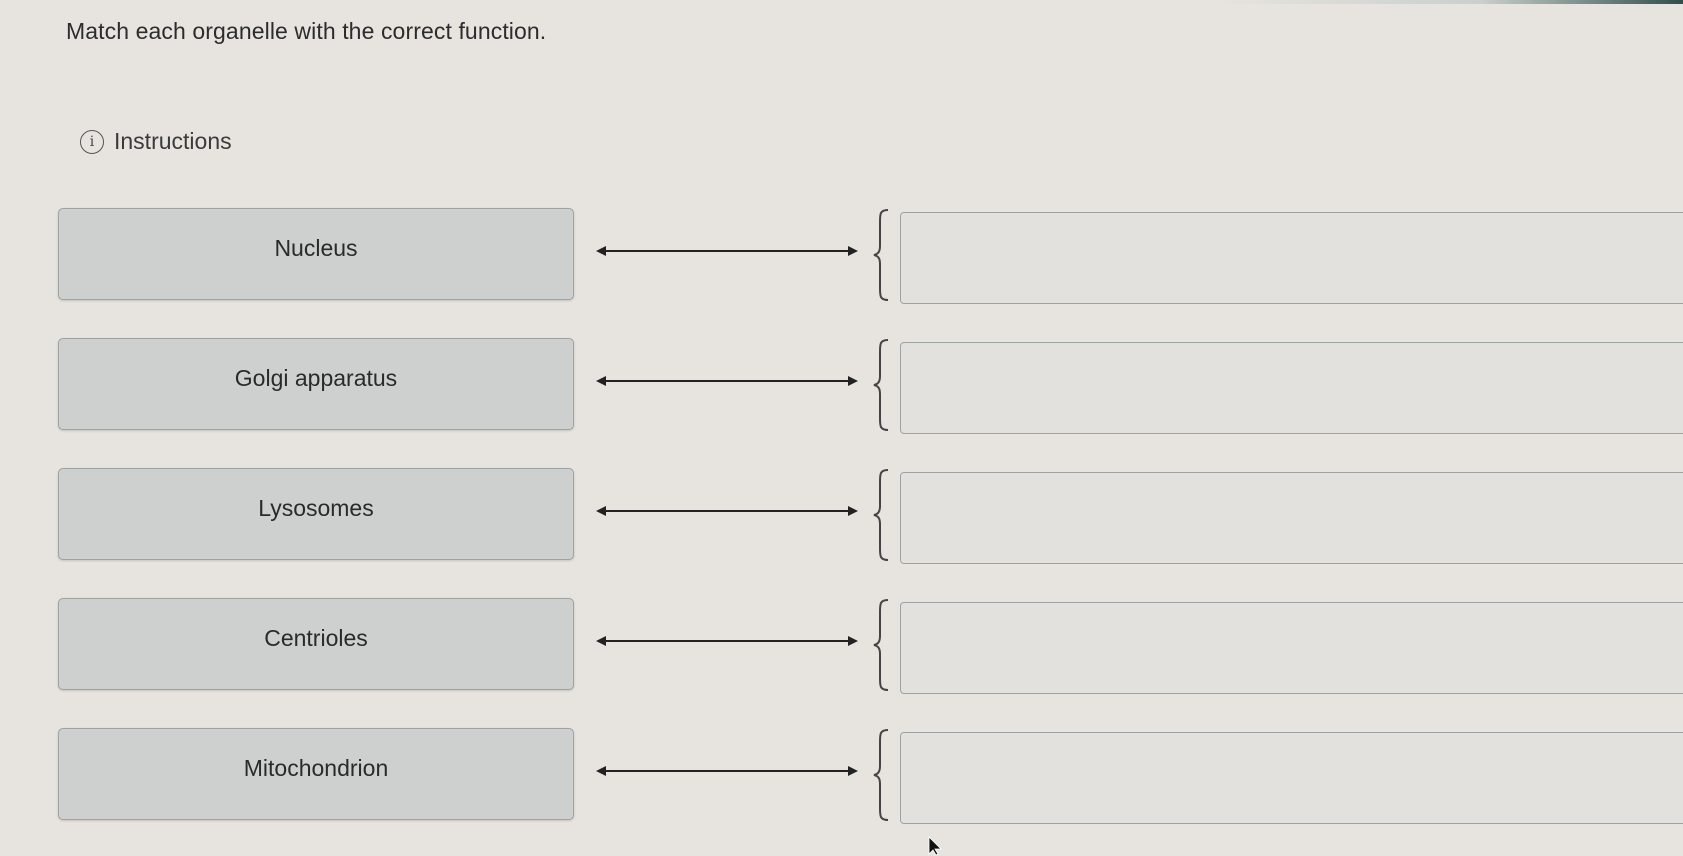 This screenshot has height=856, width=1683. I want to click on instructions-label: Instructions, so click(173, 141).